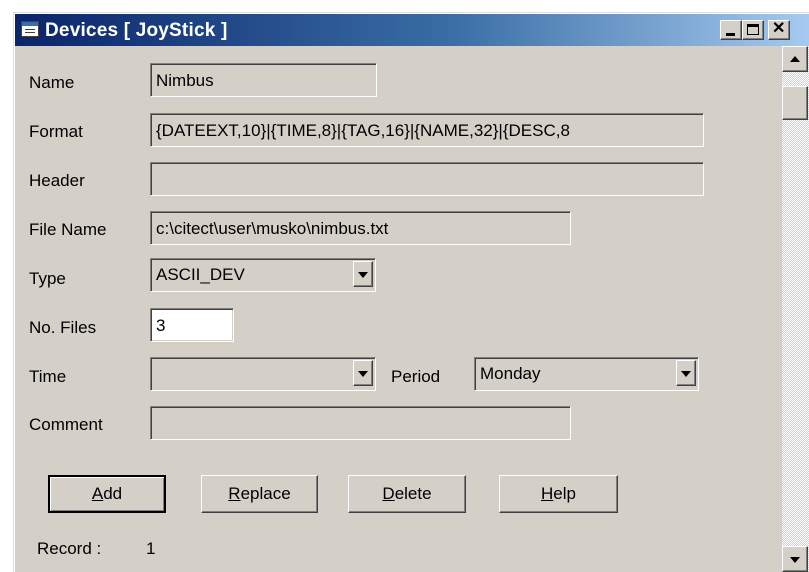 Image resolution: width=809 pixels, height=572 pixels. Describe the element at coordinates (47, 278) in the screenshot. I see `type-label: Type` at that location.